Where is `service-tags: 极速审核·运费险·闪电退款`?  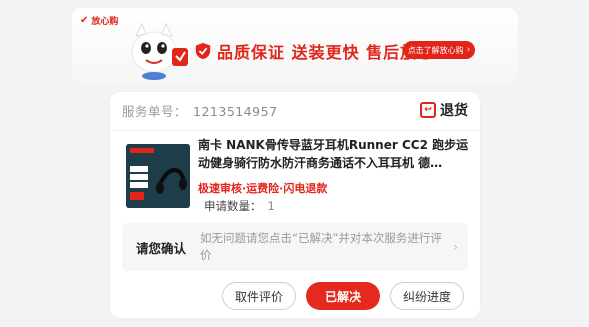 service-tags: 极速审核·运费险·闪电退款 is located at coordinates (263, 188).